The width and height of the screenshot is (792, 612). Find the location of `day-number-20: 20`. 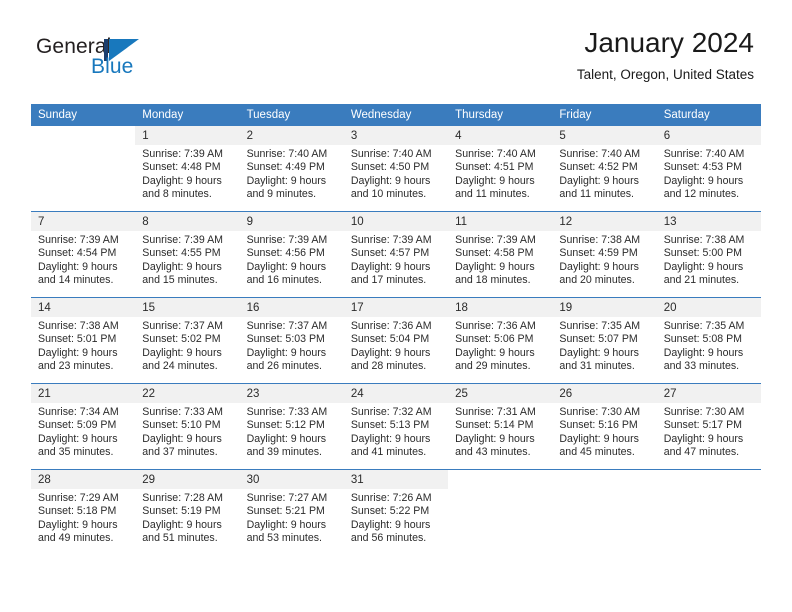

day-number-20: 20 is located at coordinates (708, 307).